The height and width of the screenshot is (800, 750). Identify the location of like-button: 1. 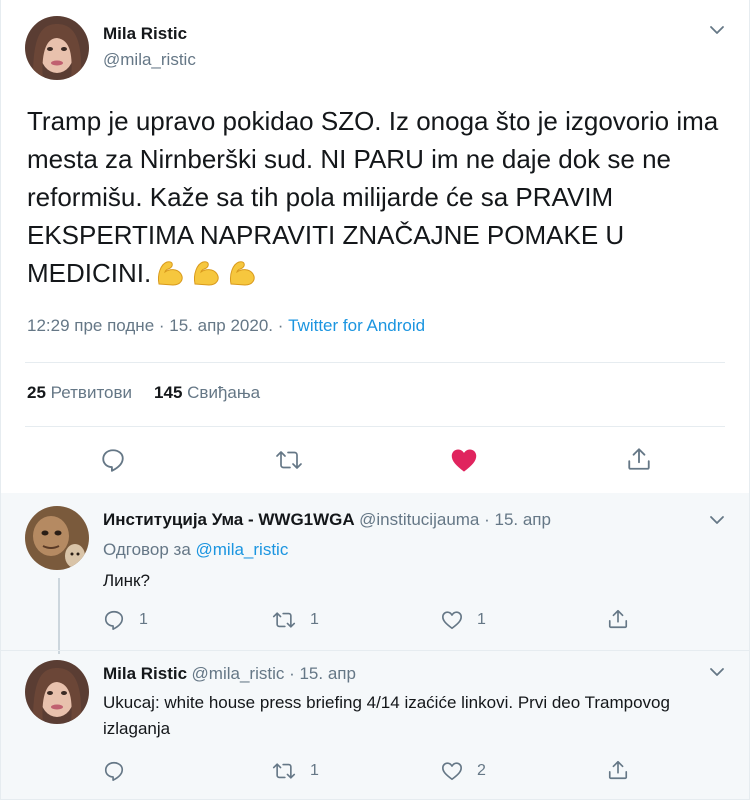
(463, 620).